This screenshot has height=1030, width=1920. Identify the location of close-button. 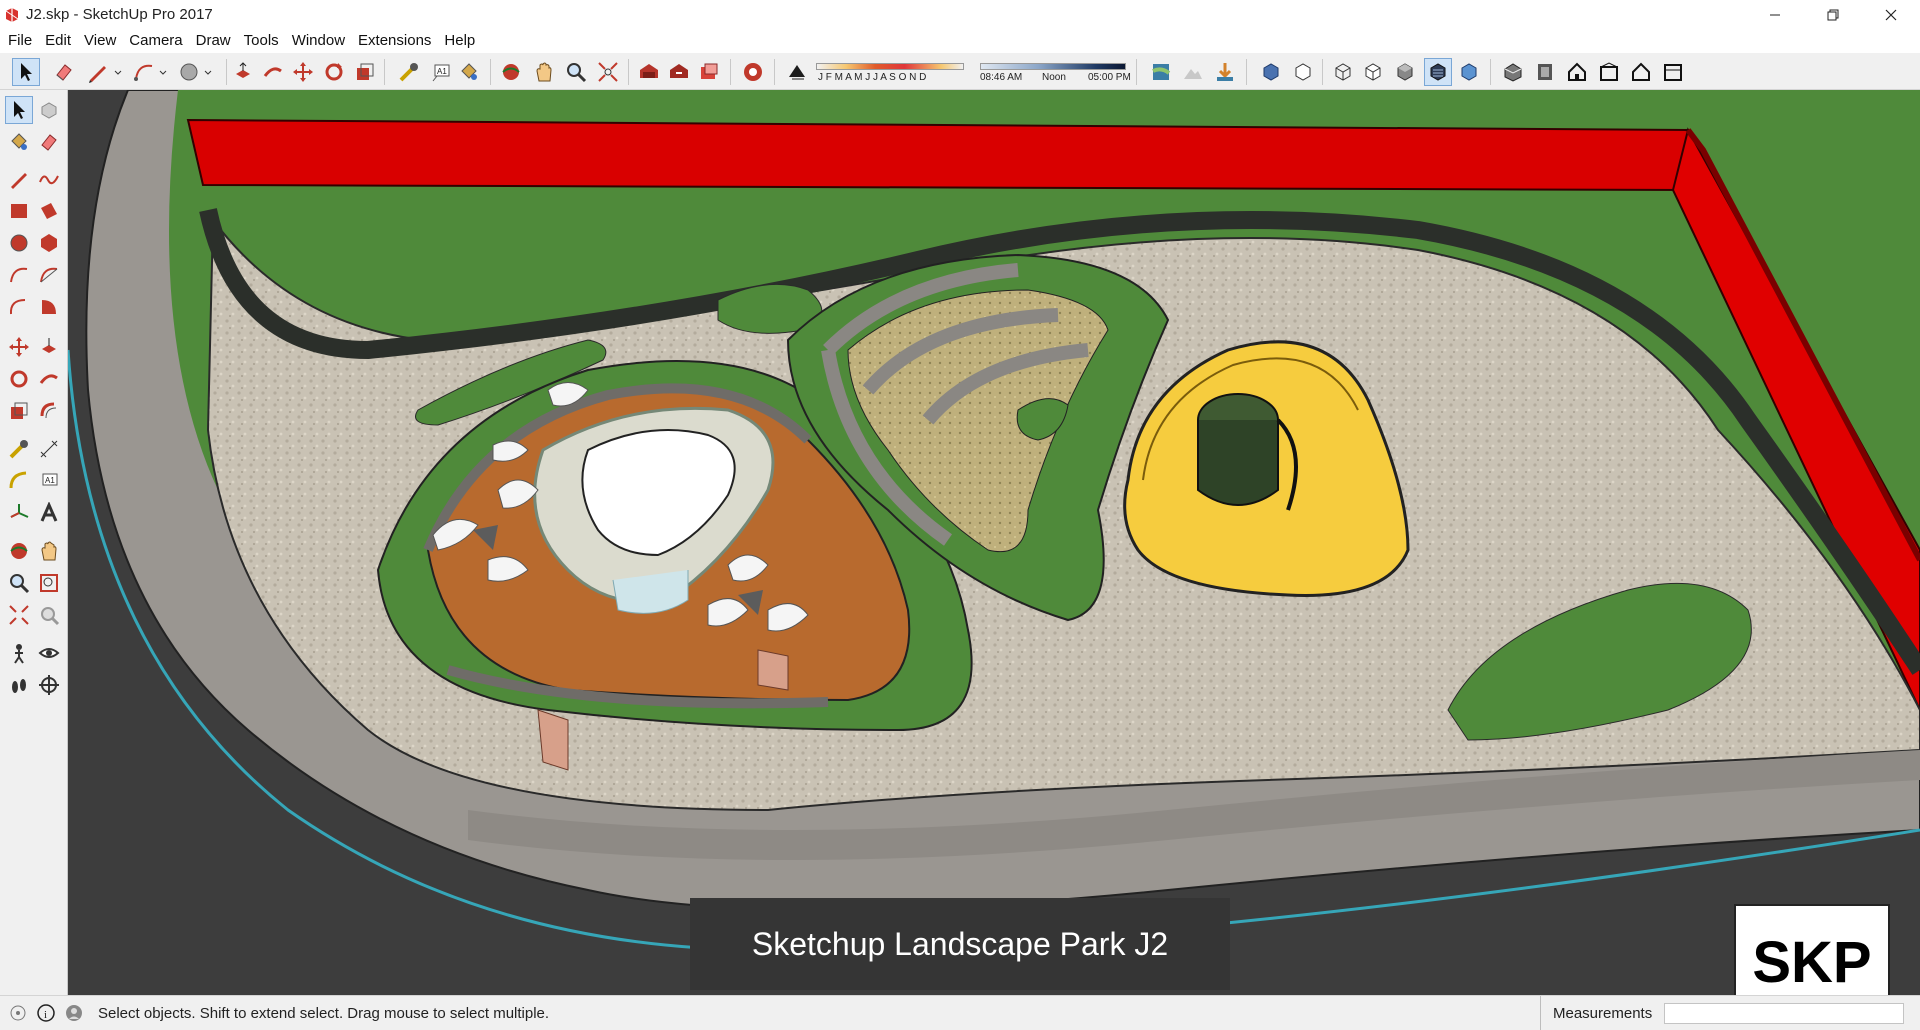
(1891, 14).